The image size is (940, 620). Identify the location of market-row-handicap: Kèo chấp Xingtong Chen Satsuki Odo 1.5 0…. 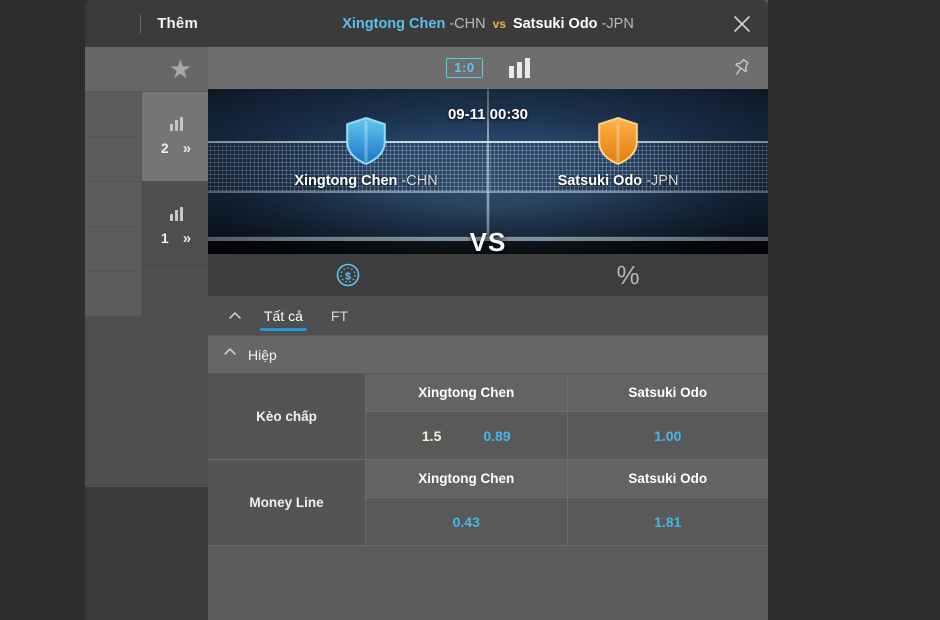
(488, 417).